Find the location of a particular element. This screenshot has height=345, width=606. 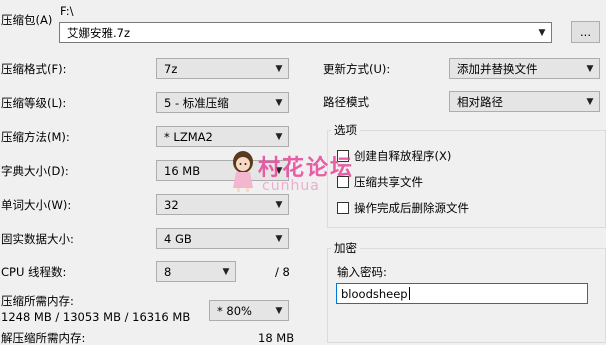

solid-label: 固实数据大小: is located at coordinates (37, 239).